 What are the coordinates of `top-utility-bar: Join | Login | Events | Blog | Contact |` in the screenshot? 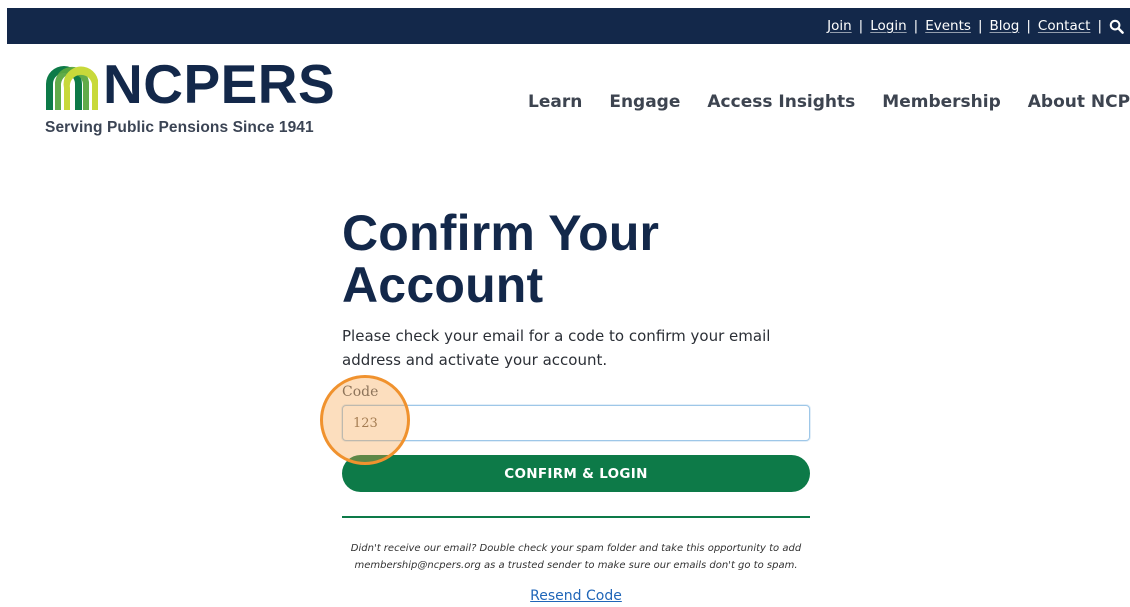 It's located at (568, 26).